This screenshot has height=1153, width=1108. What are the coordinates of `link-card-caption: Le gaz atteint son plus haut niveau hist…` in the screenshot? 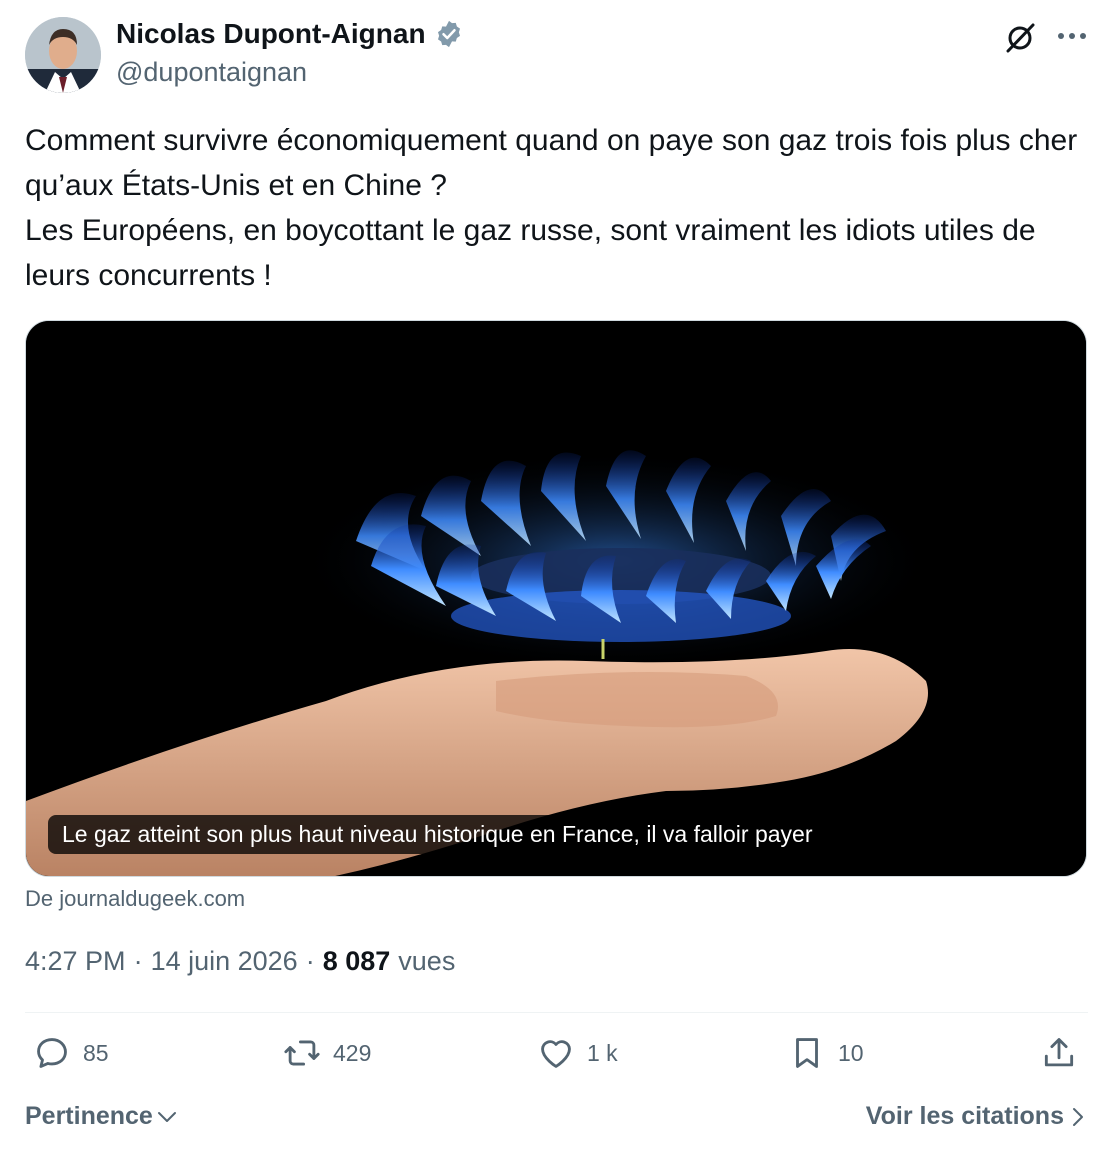 It's located at (437, 834).